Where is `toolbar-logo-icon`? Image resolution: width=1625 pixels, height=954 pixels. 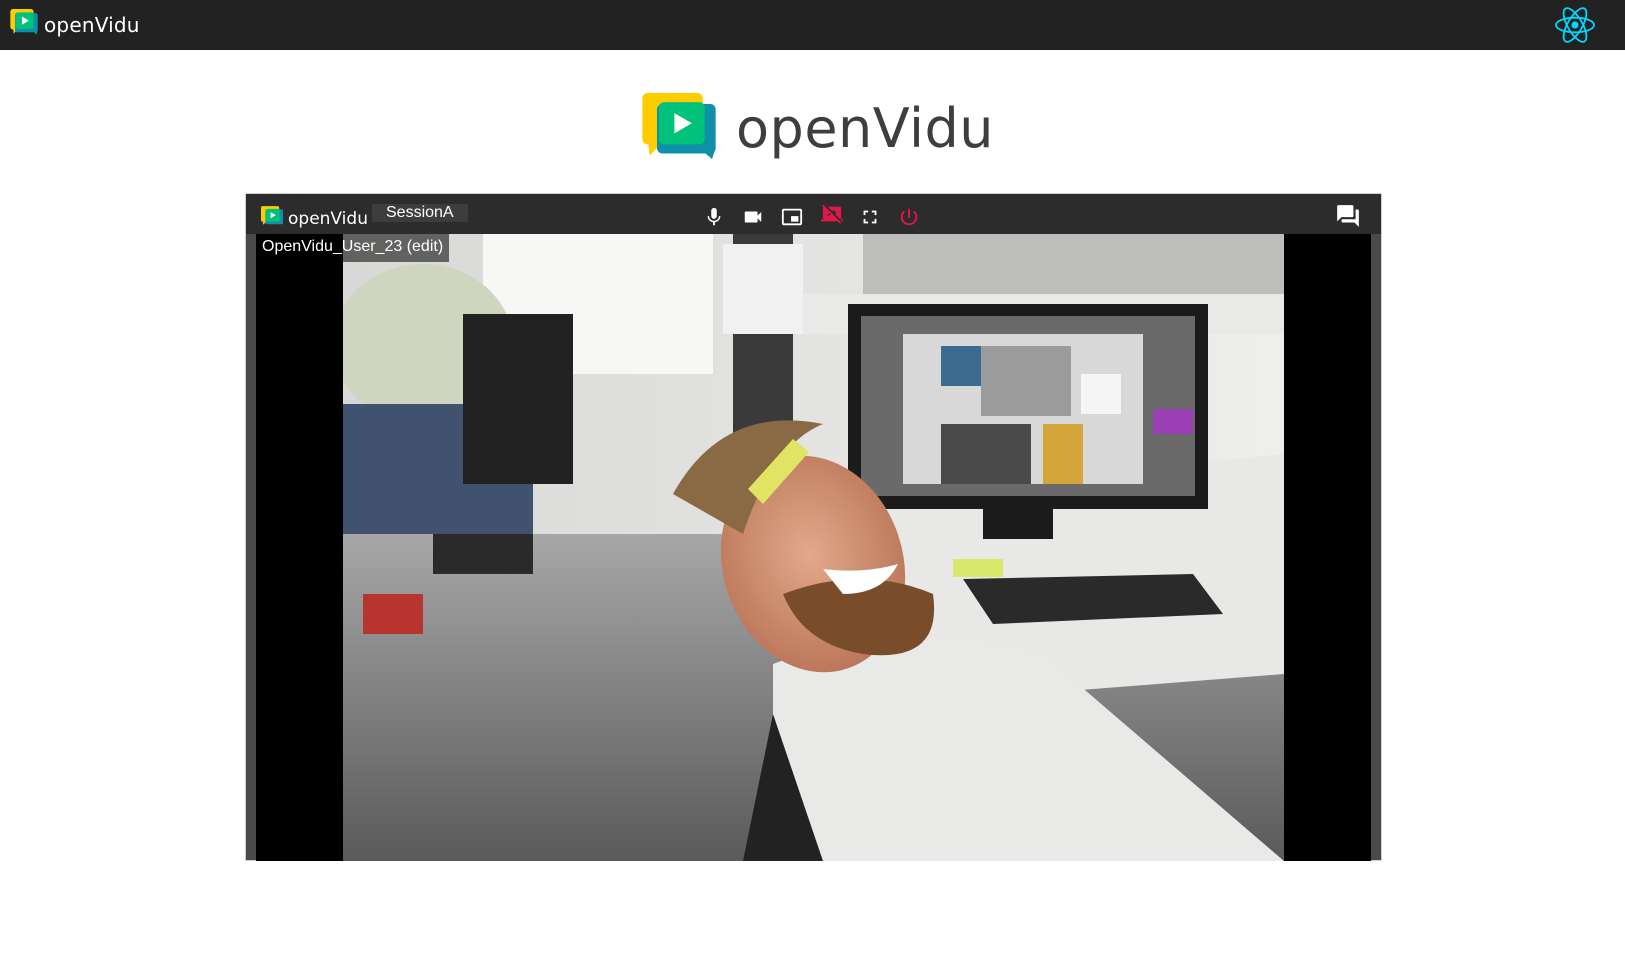 toolbar-logo-icon is located at coordinates (272, 218).